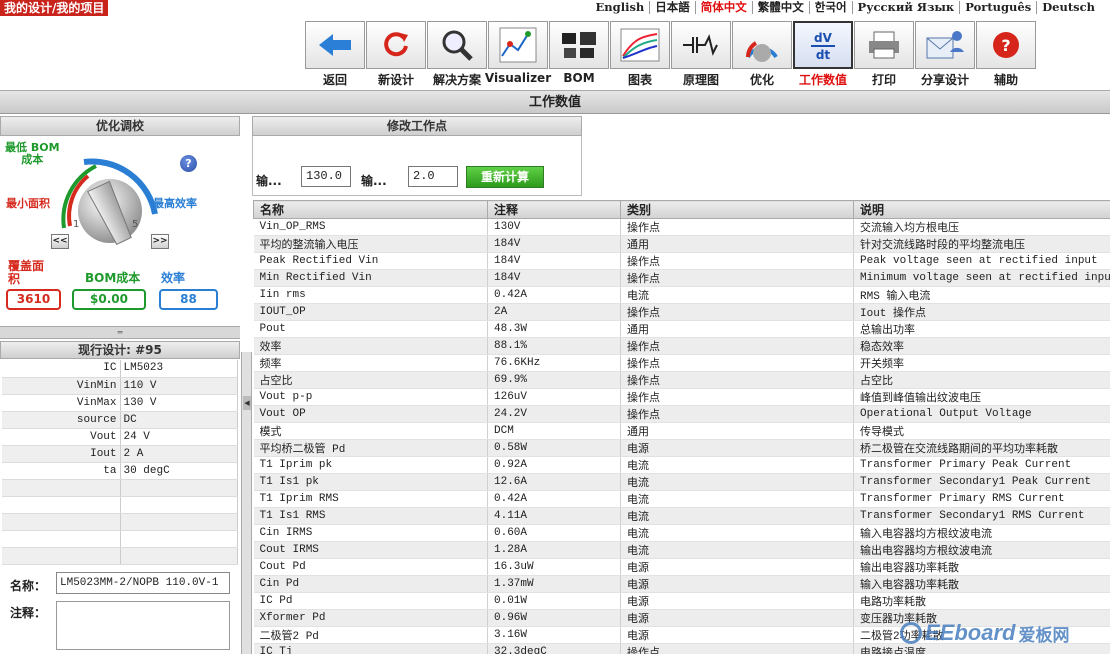  What do you see at coordinates (981, 601) in the screenshot?
I see `table-cell: 电路功率耗散` at bounding box center [981, 601].